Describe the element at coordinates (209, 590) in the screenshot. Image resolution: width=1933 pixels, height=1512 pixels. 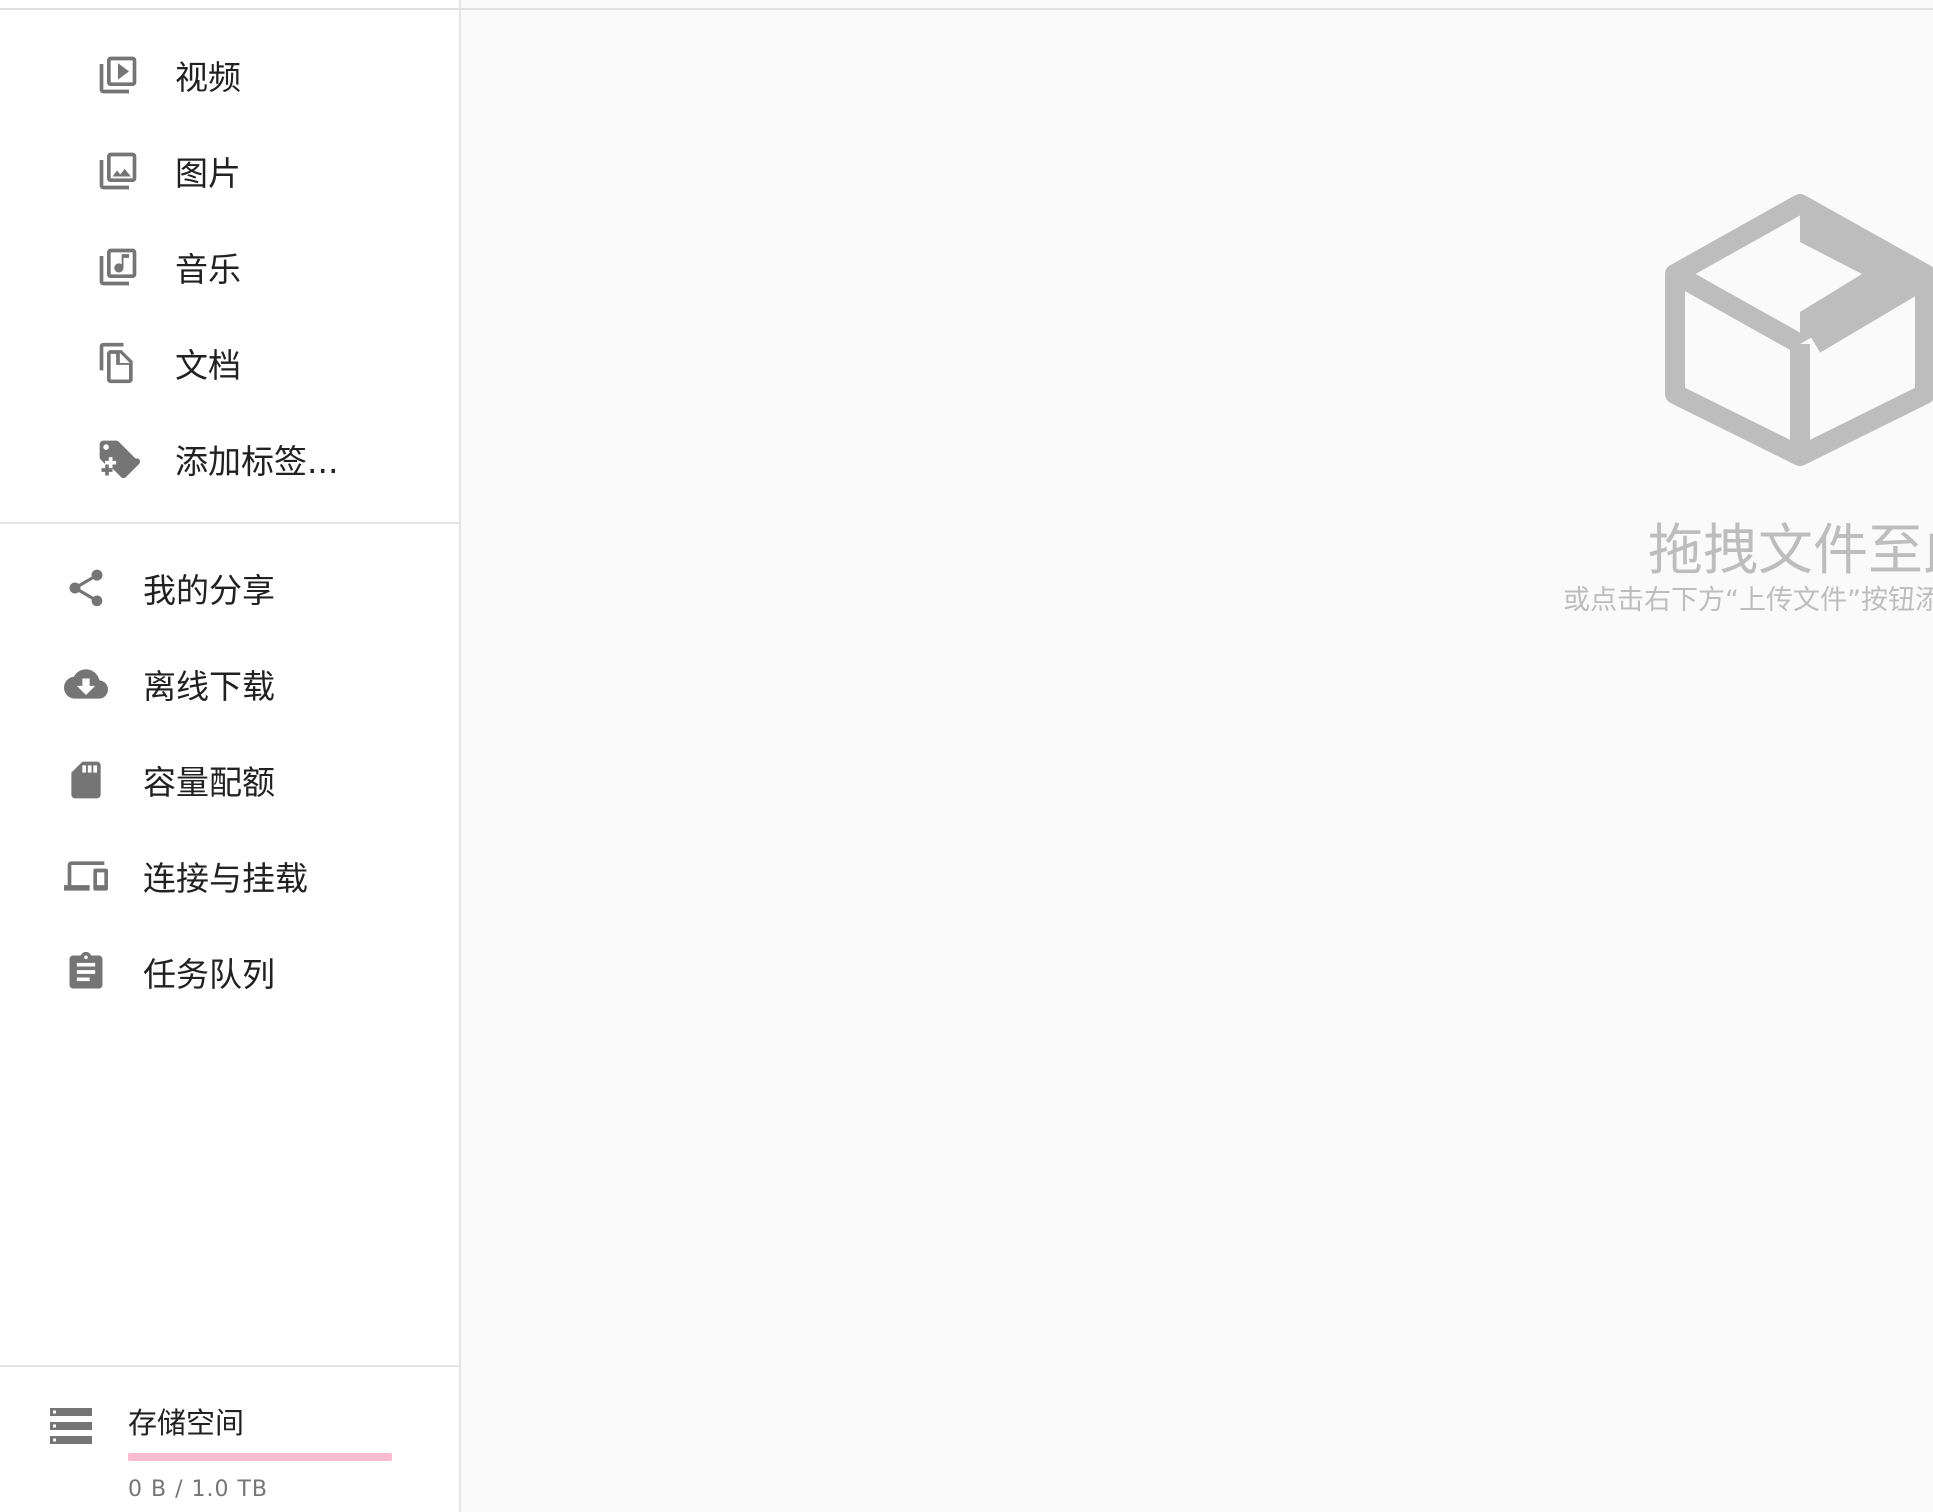
I see `sidebar-item-label: 我的分享` at that location.